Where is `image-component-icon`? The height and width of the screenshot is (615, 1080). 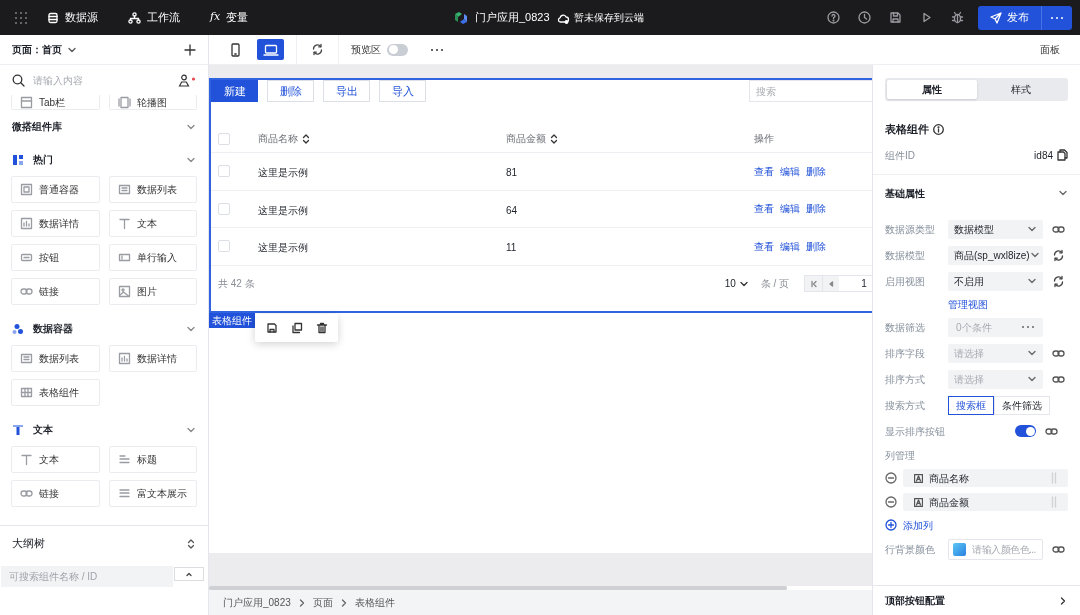 image-component-icon is located at coordinates (124, 291).